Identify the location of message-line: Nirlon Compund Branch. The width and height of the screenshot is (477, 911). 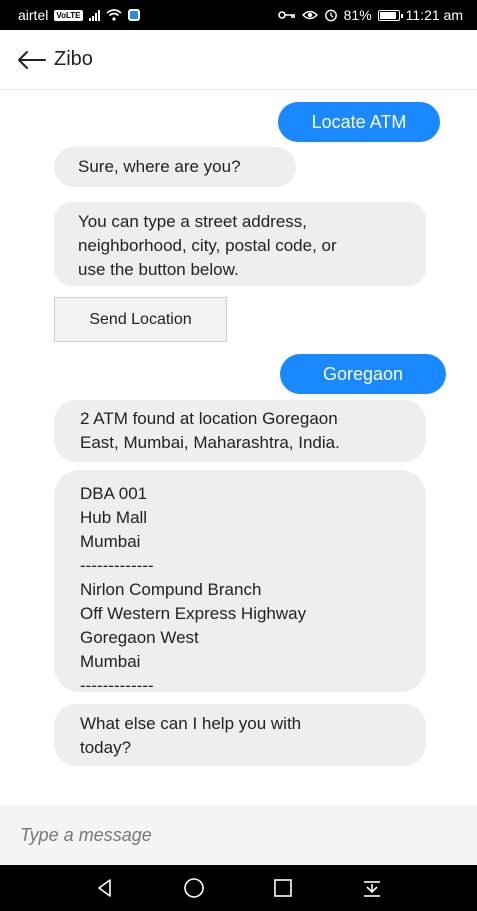
(171, 589).